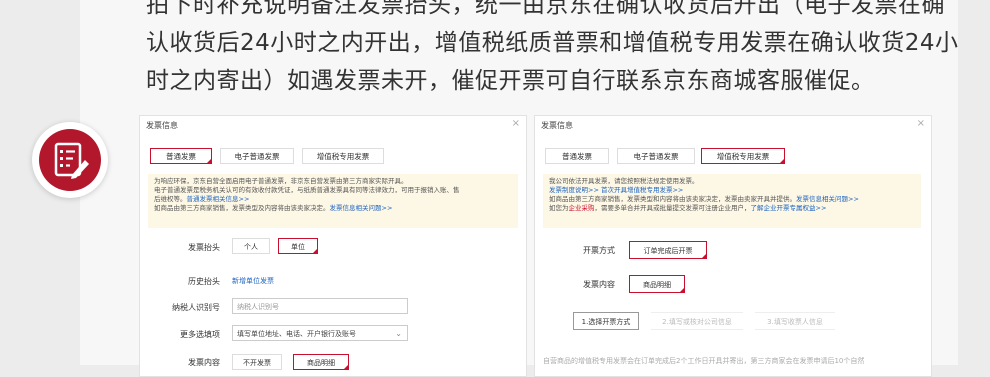  Describe the element at coordinates (795, 321) in the screenshot. I see `step-3-recipient-info: 3.填写收票人信息` at that location.